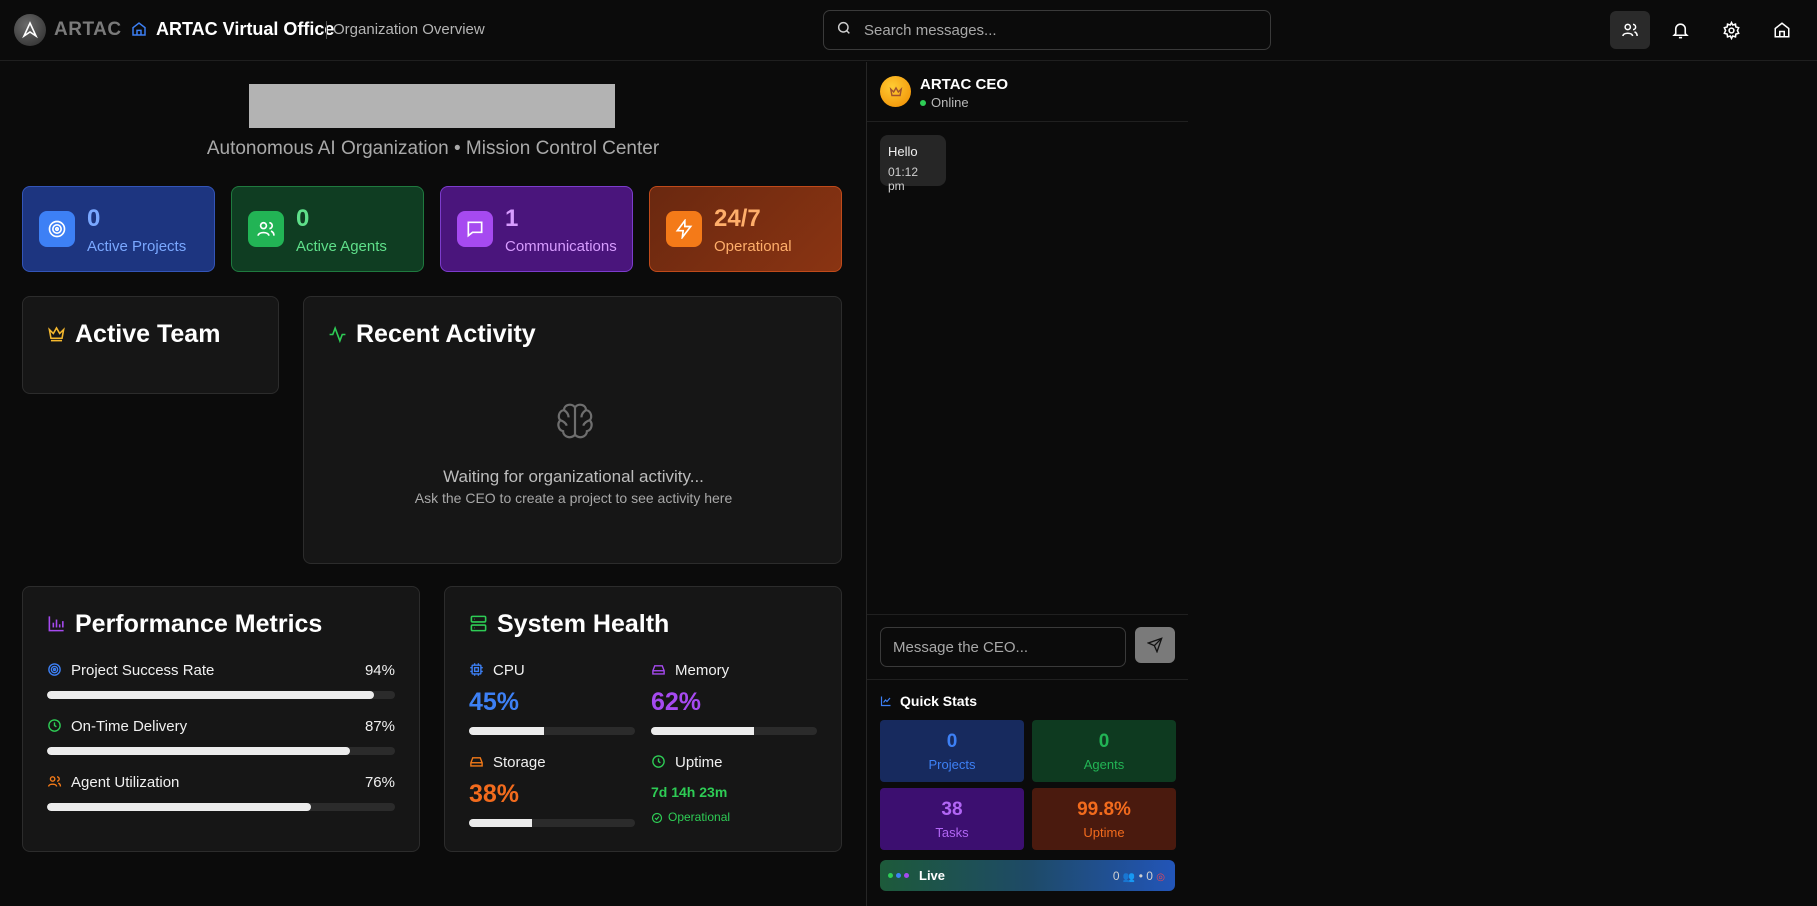 This screenshot has width=1817, height=906. I want to click on quick-stat-label: Projects, so click(952, 764).